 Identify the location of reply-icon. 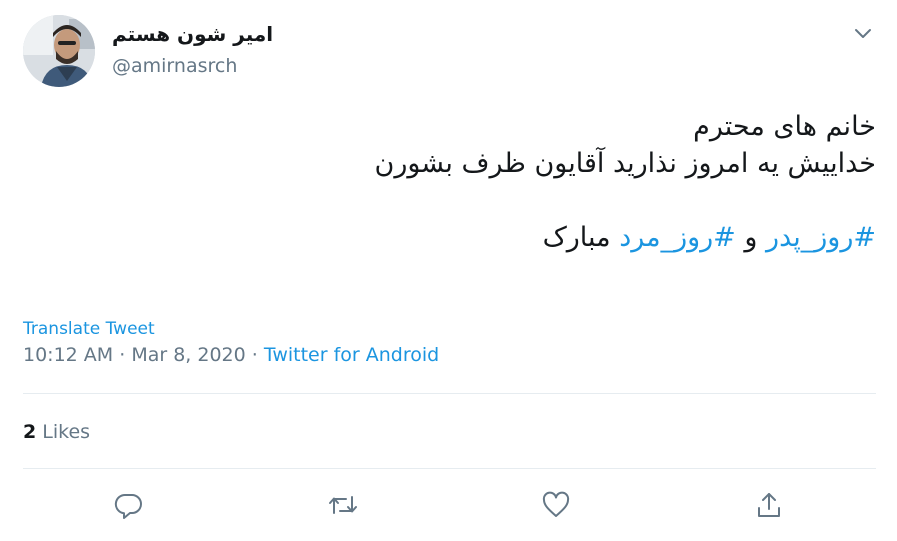
(128, 506).